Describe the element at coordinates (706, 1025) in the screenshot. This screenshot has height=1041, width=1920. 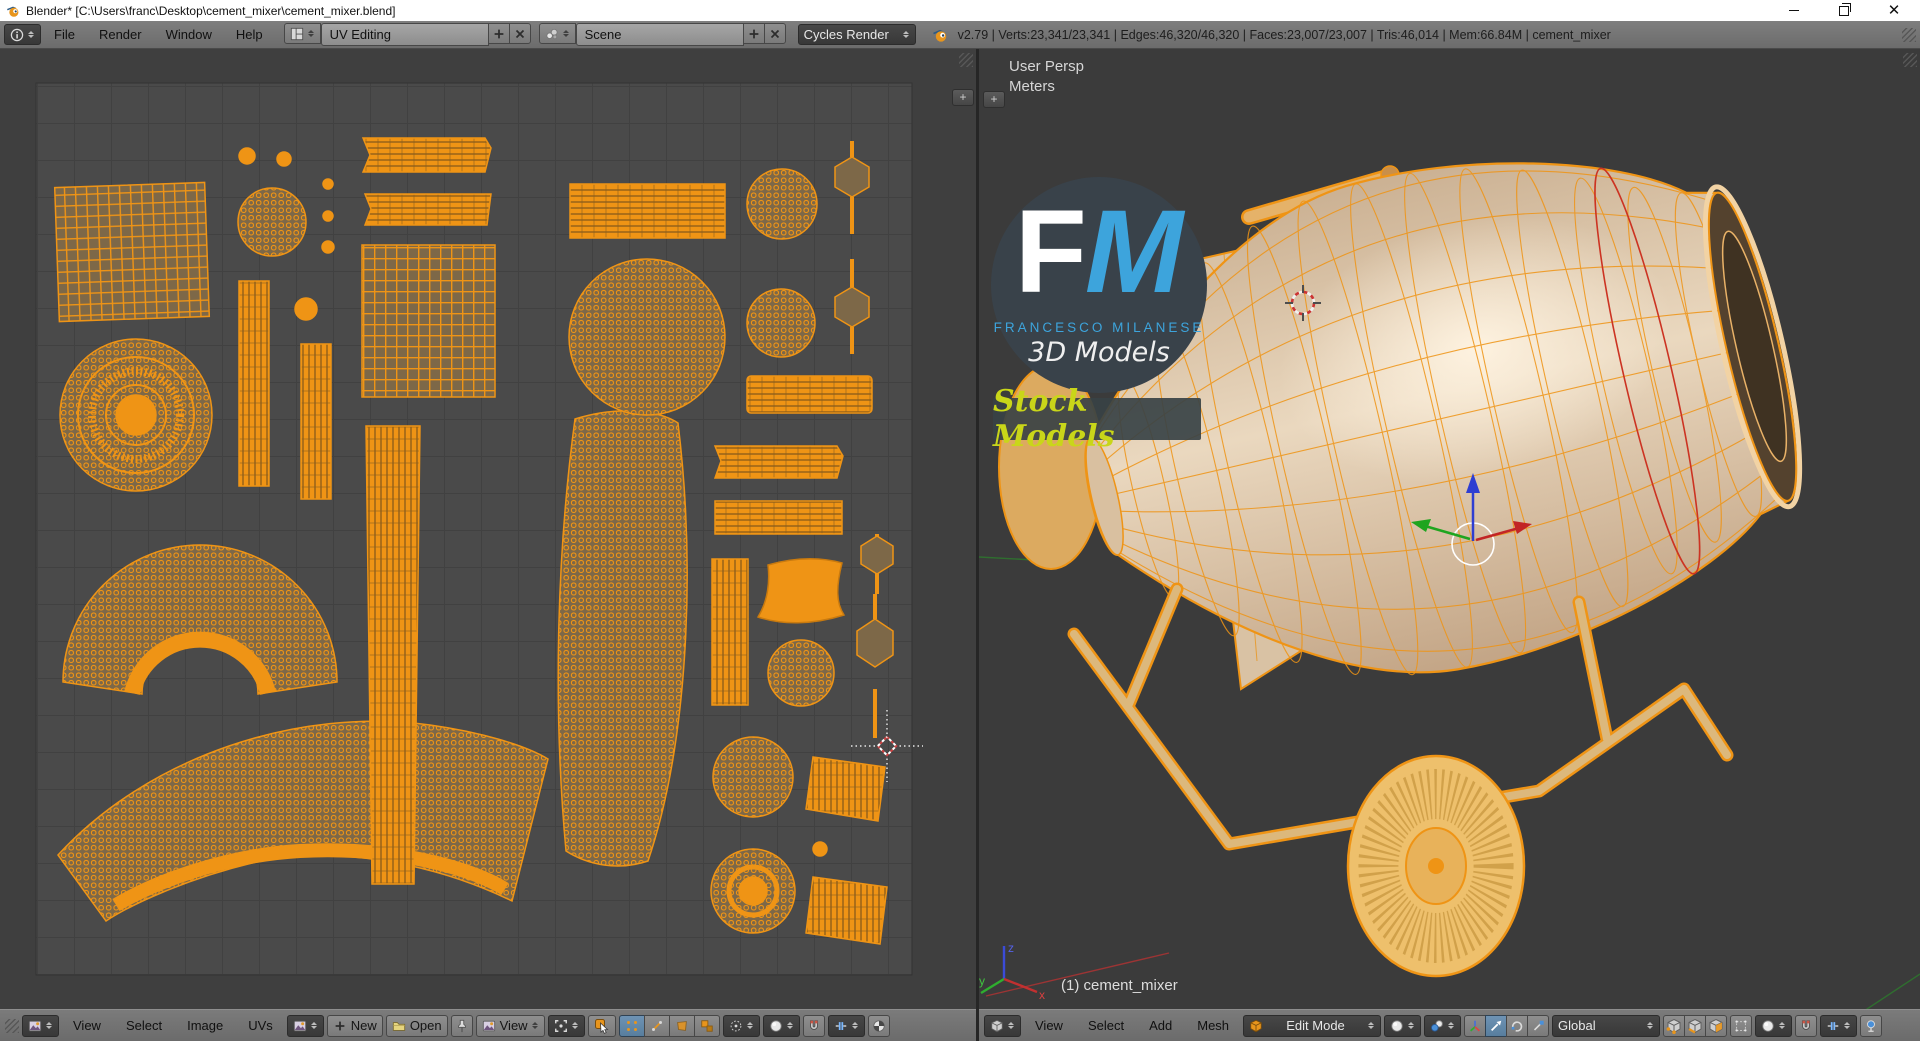
I see `uv-select-island-button` at that location.